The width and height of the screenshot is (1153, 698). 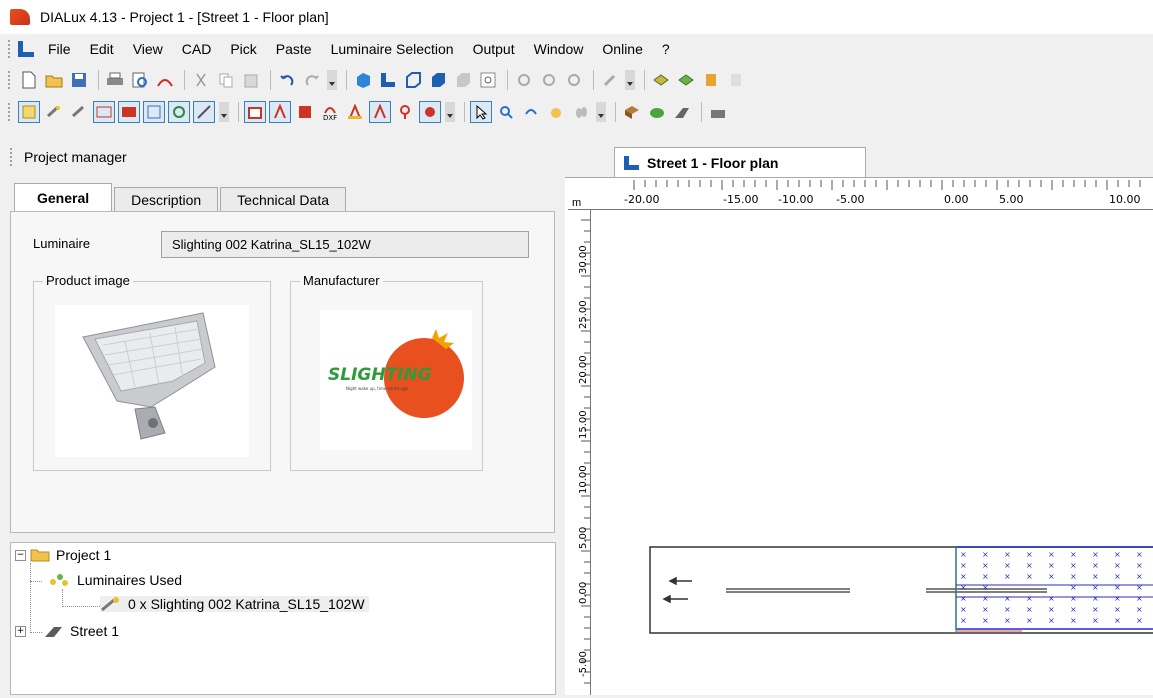 What do you see at coordinates (165, 80) in the screenshot?
I see `pdf-icon` at bounding box center [165, 80].